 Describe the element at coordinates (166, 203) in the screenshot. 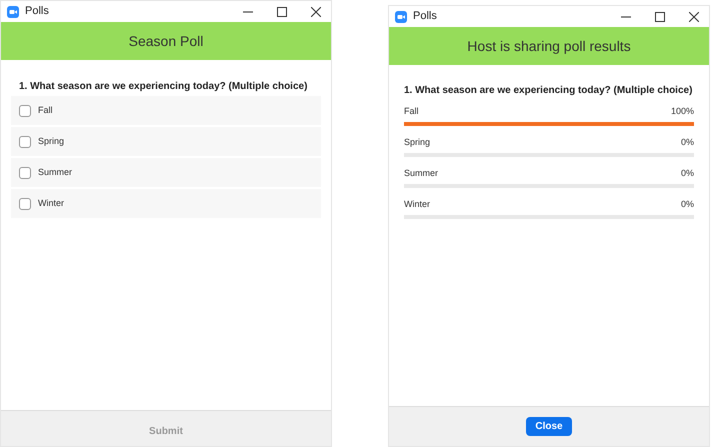

I see `option-row: Winter` at that location.